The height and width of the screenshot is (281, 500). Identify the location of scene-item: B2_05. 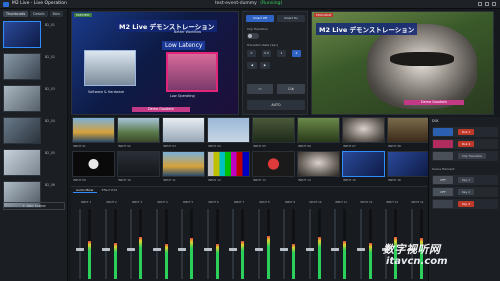
(34, 163).